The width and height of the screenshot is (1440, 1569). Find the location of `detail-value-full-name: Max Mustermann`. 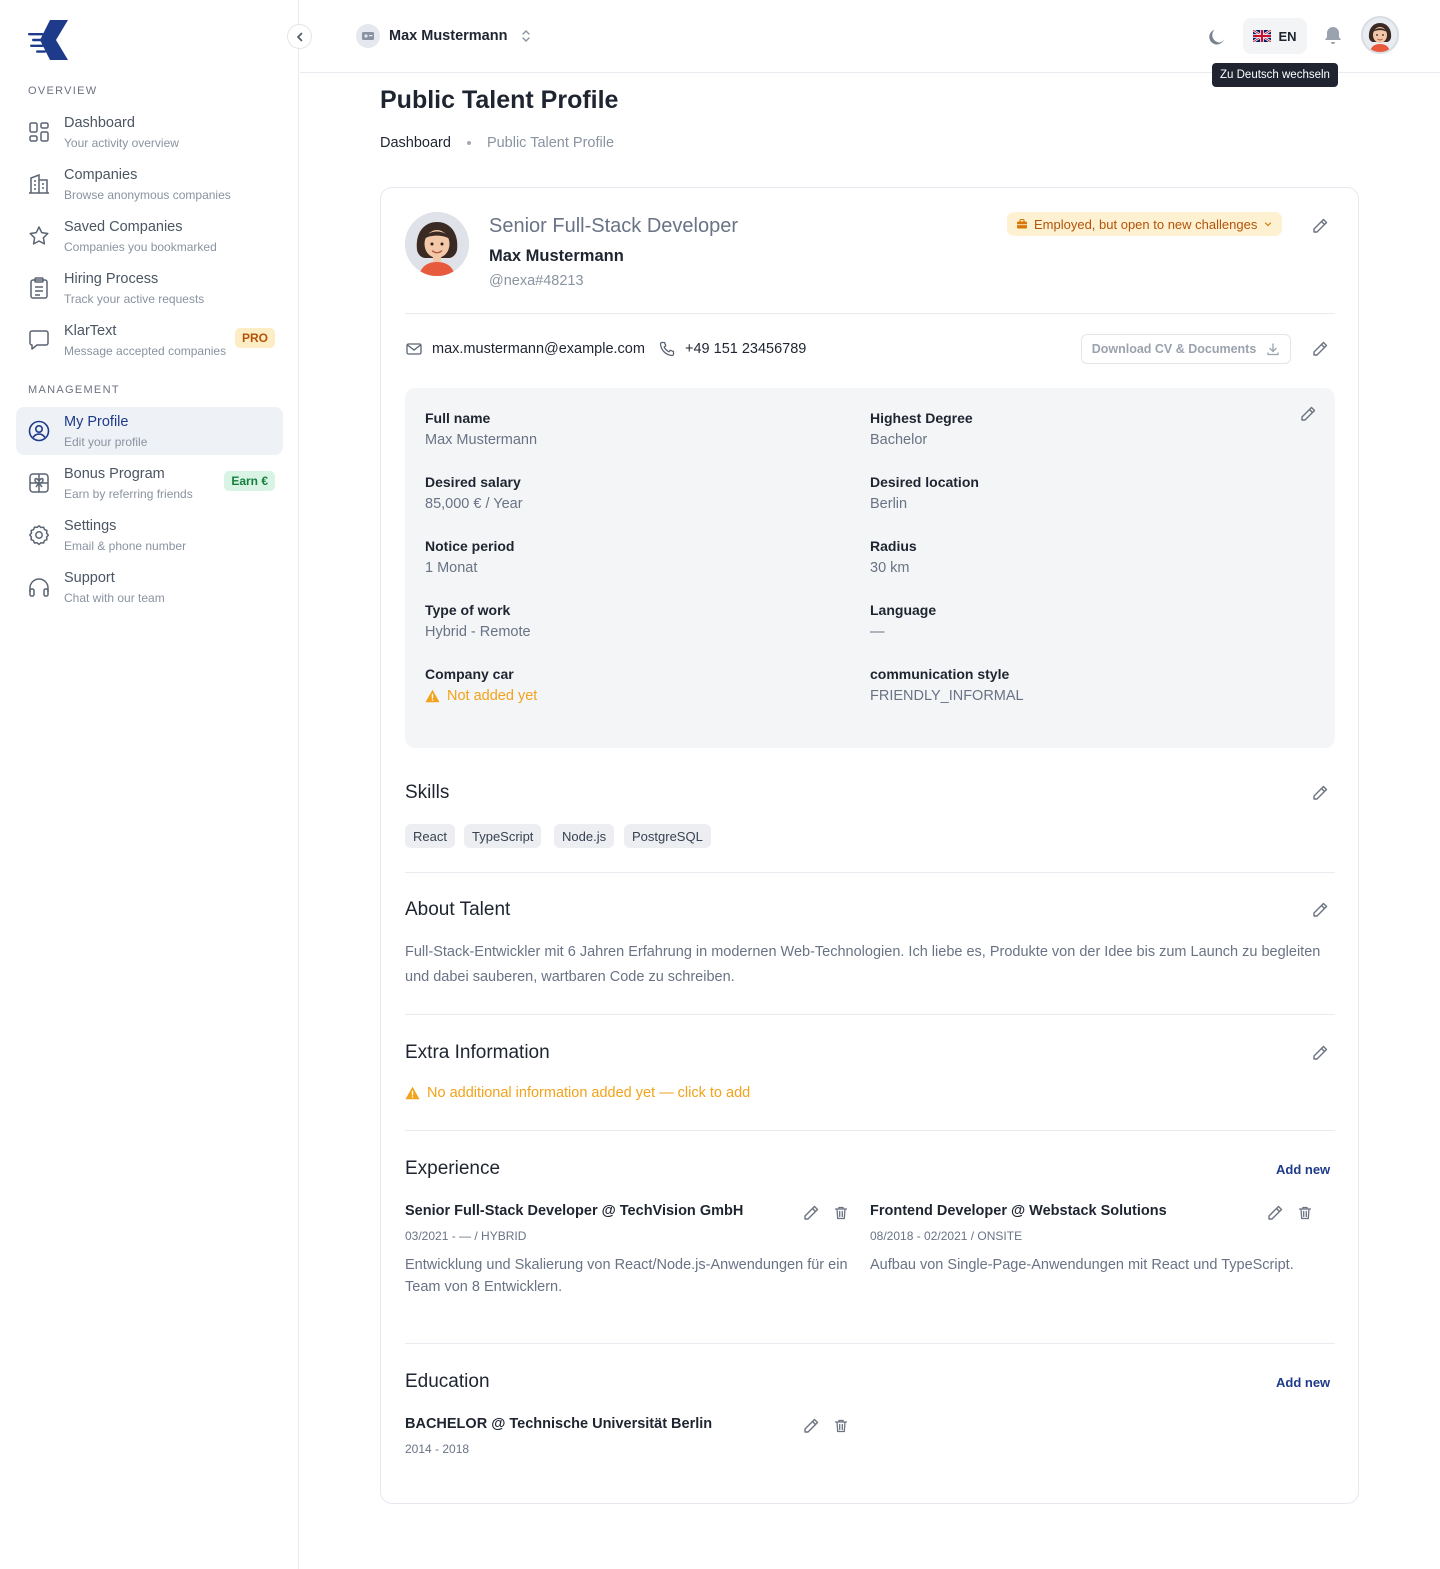

detail-value-full-name: Max Mustermann is located at coordinates (481, 440).